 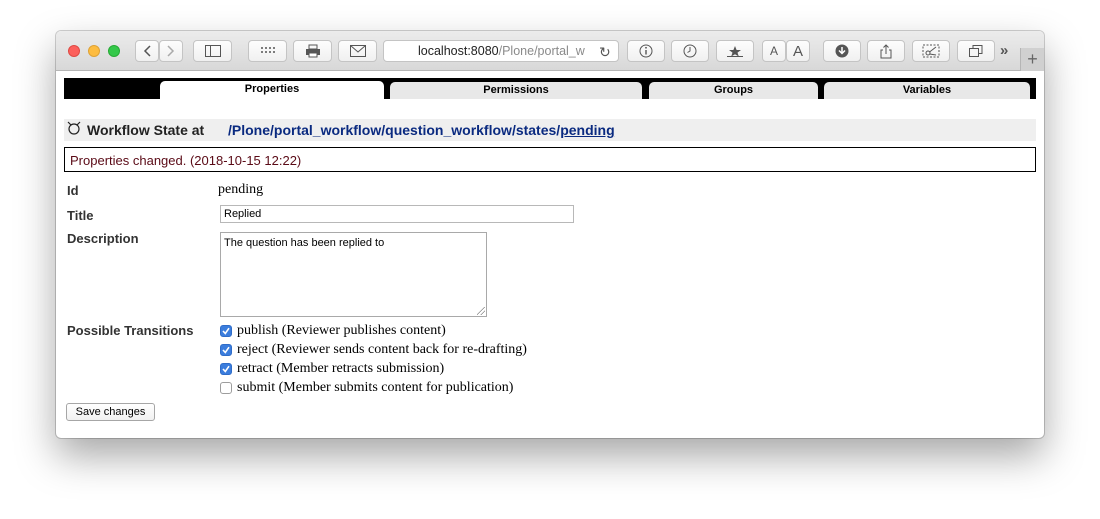 I want to click on close-window-button, so click(x=74, y=51).